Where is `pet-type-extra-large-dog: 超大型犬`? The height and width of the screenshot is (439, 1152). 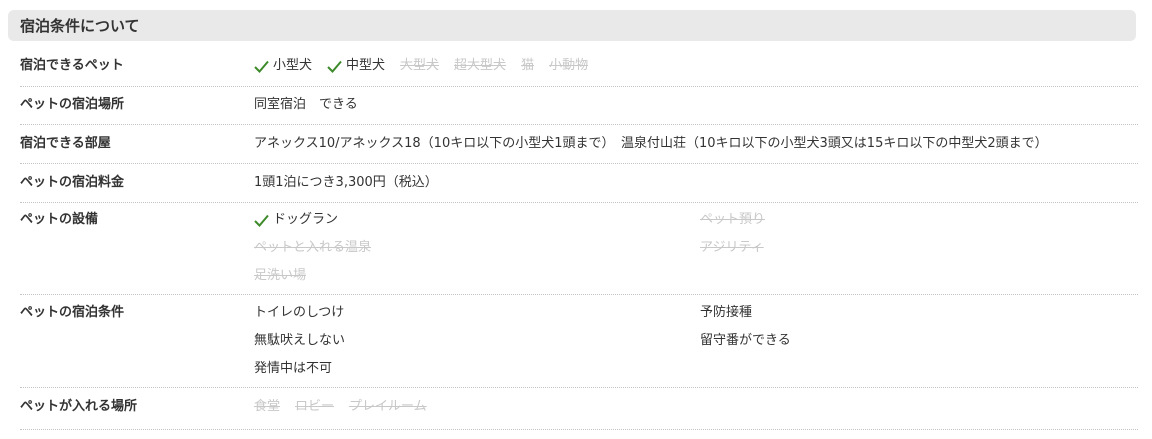 pet-type-extra-large-dog: 超大型犬 is located at coordinates (480, 65).